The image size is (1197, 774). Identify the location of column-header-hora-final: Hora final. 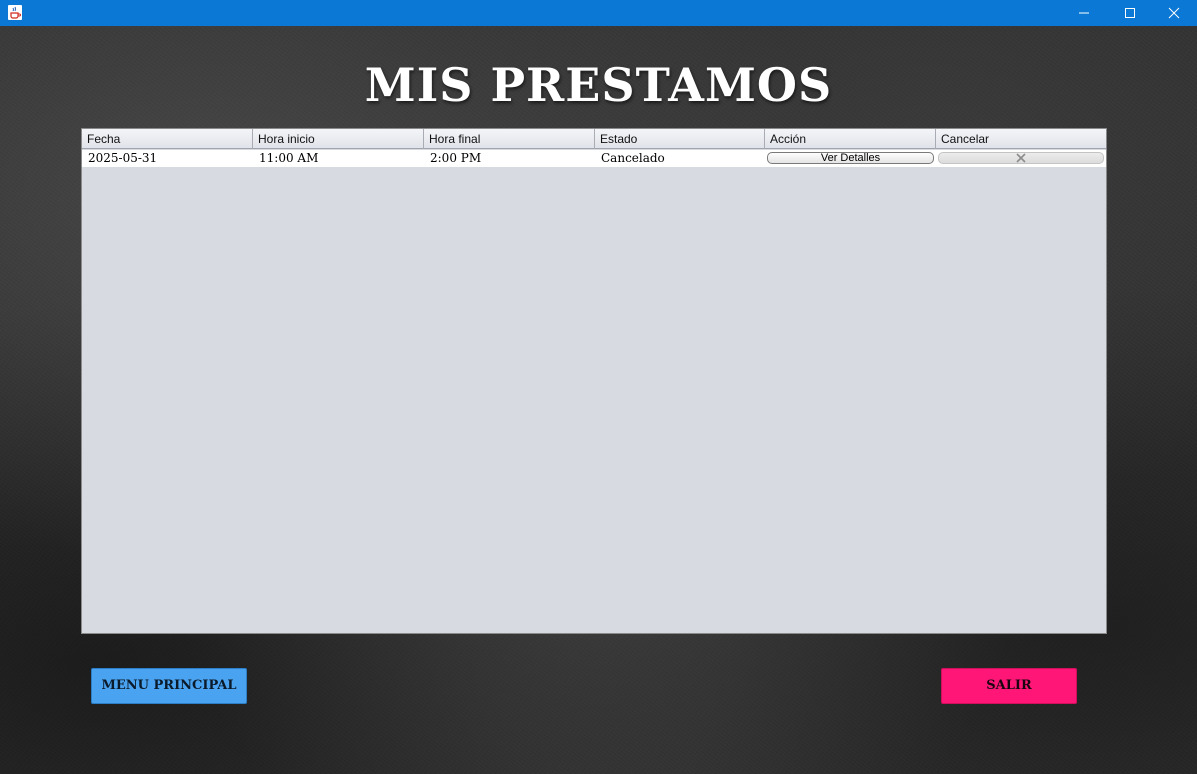
(509, 139).